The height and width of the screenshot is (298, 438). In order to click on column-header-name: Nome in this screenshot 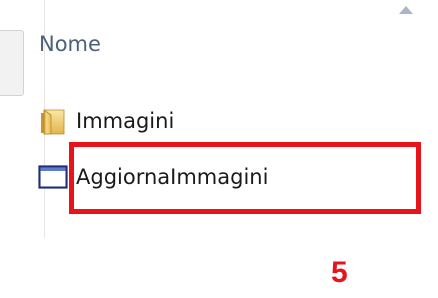, I will do `click(70, 44)`.